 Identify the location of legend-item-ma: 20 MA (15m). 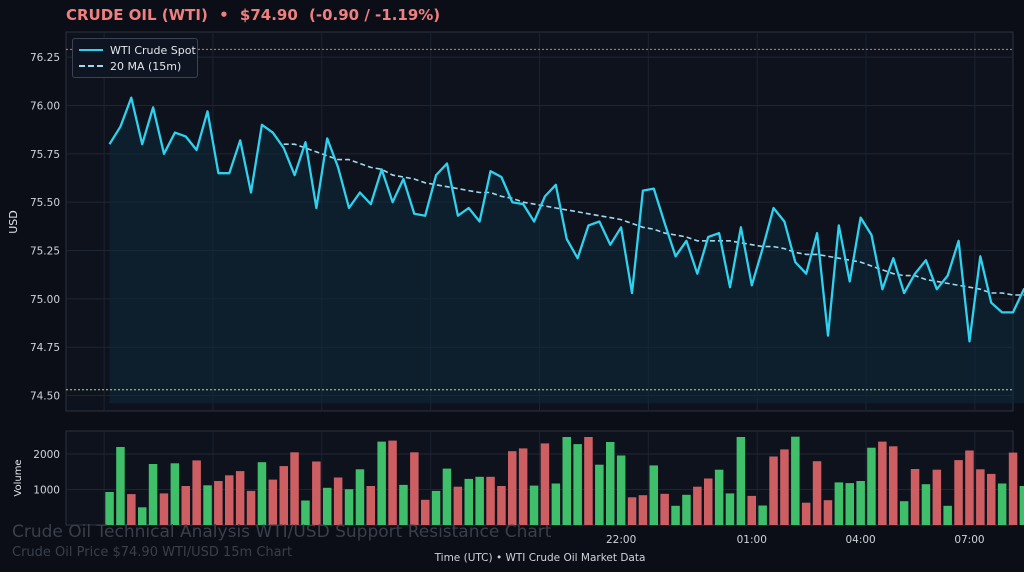
(130, 66).